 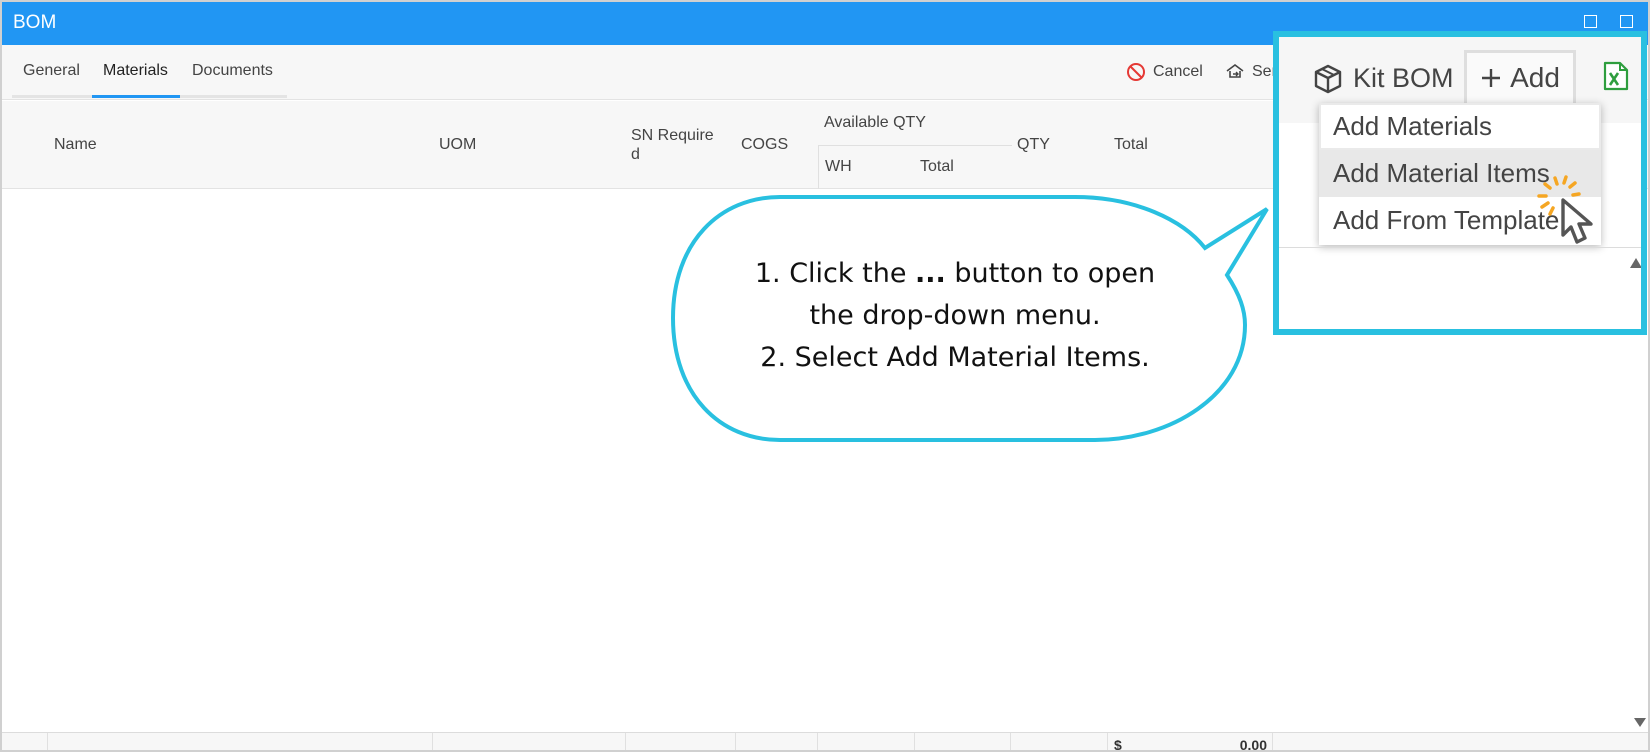 I want to click on callout-line1-suffix: button to open, so click(x=1055, y=273).